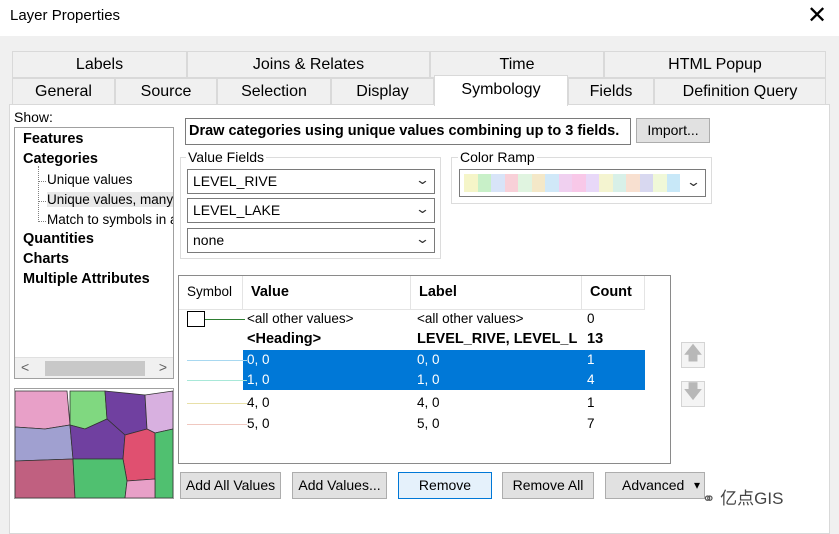 Image resolution: width=839 pixels, height=534 pixels. I want to click on tab-fields: Fields, so click(611, 91).